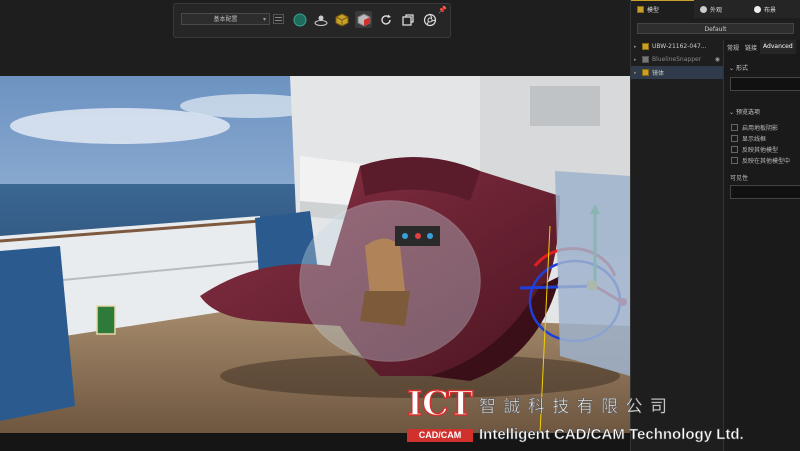  I want to click on turntable-icon, so click(320, 19).